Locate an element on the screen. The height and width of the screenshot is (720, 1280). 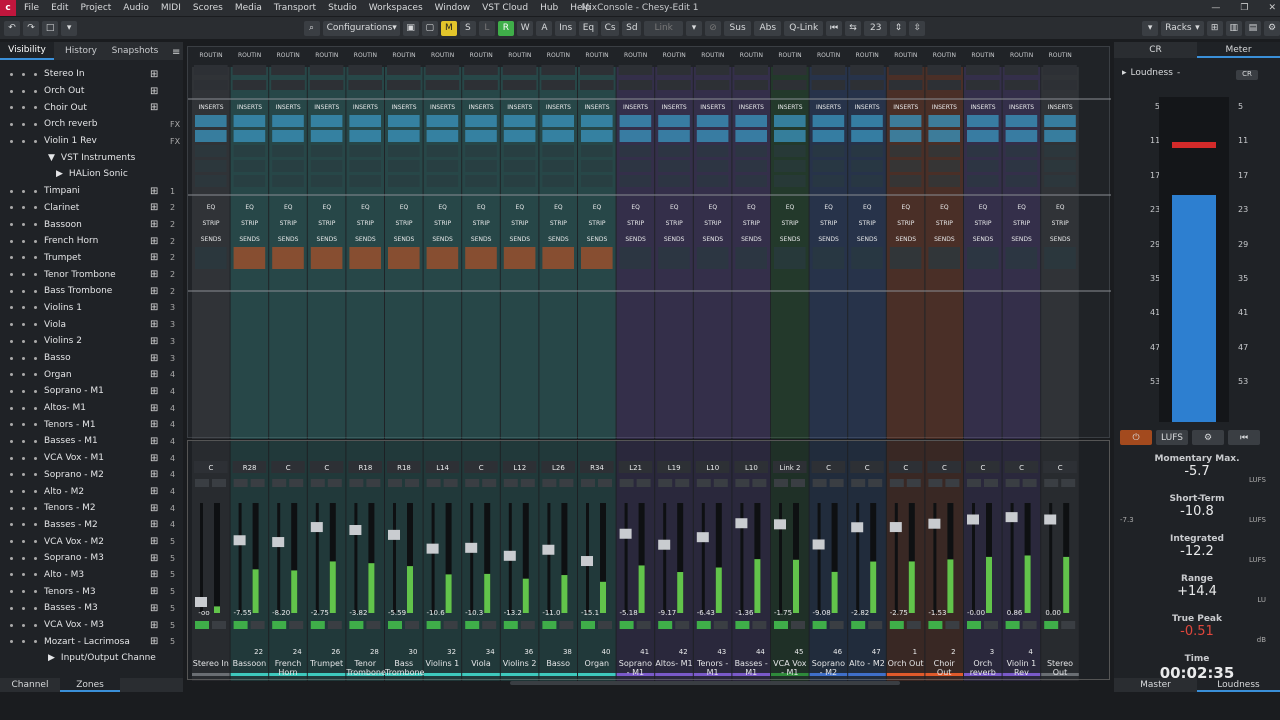
link-dropdown-icon: ▾ is located at coordinates (694, 28).